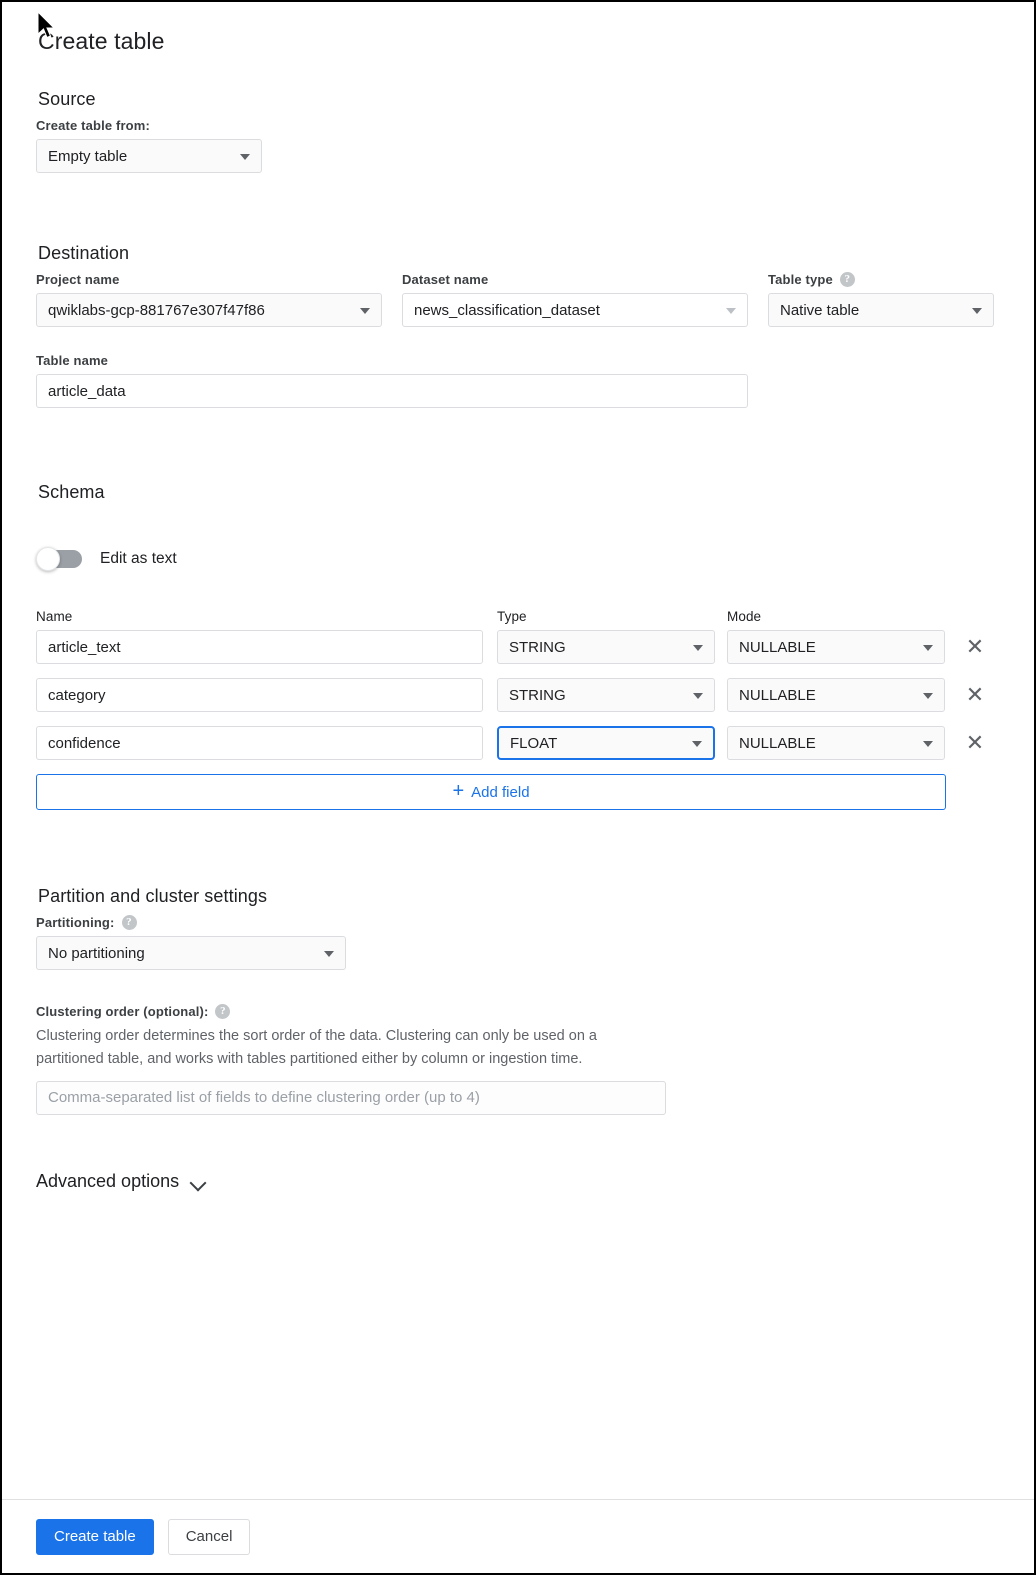  I want to click on partition-heading: Partition and cluster settings, so click(153, 896).